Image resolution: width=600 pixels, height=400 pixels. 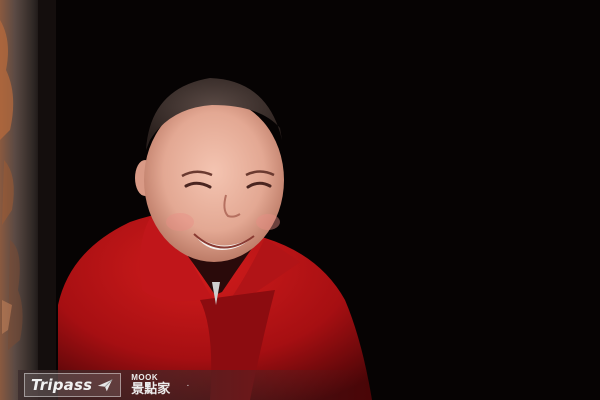 I want to click on tripass-logo: Tripass, so click(x=73, y=385).